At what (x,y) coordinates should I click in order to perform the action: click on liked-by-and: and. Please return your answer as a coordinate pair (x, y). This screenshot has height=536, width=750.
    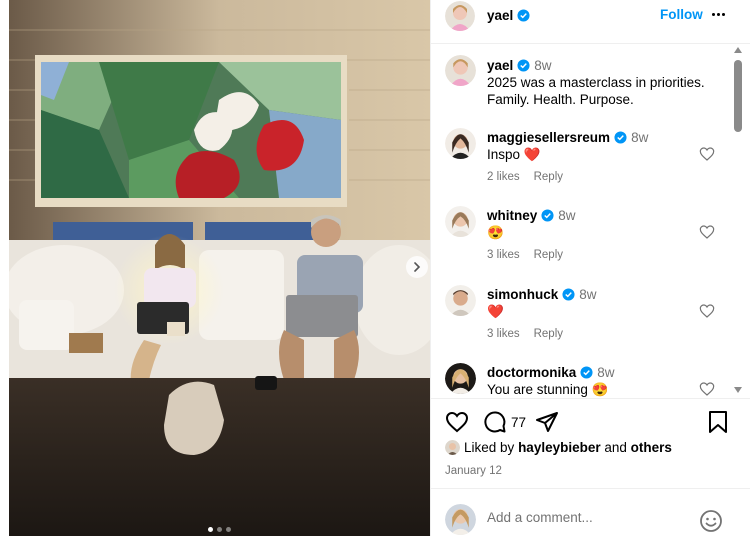
    Looking at the image, I should click on (615, 447).